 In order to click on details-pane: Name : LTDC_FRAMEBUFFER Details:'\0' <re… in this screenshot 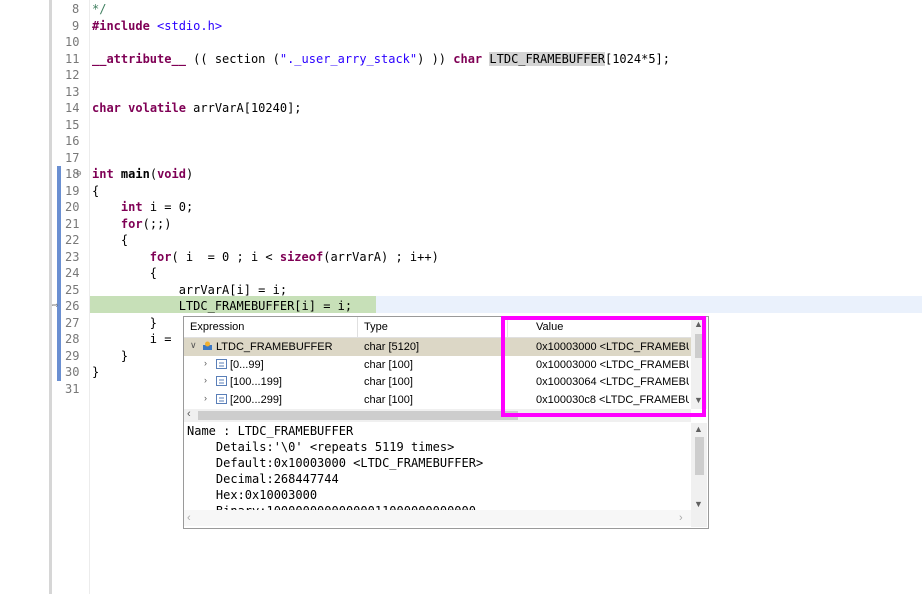, I will do `click(437, 466)`.